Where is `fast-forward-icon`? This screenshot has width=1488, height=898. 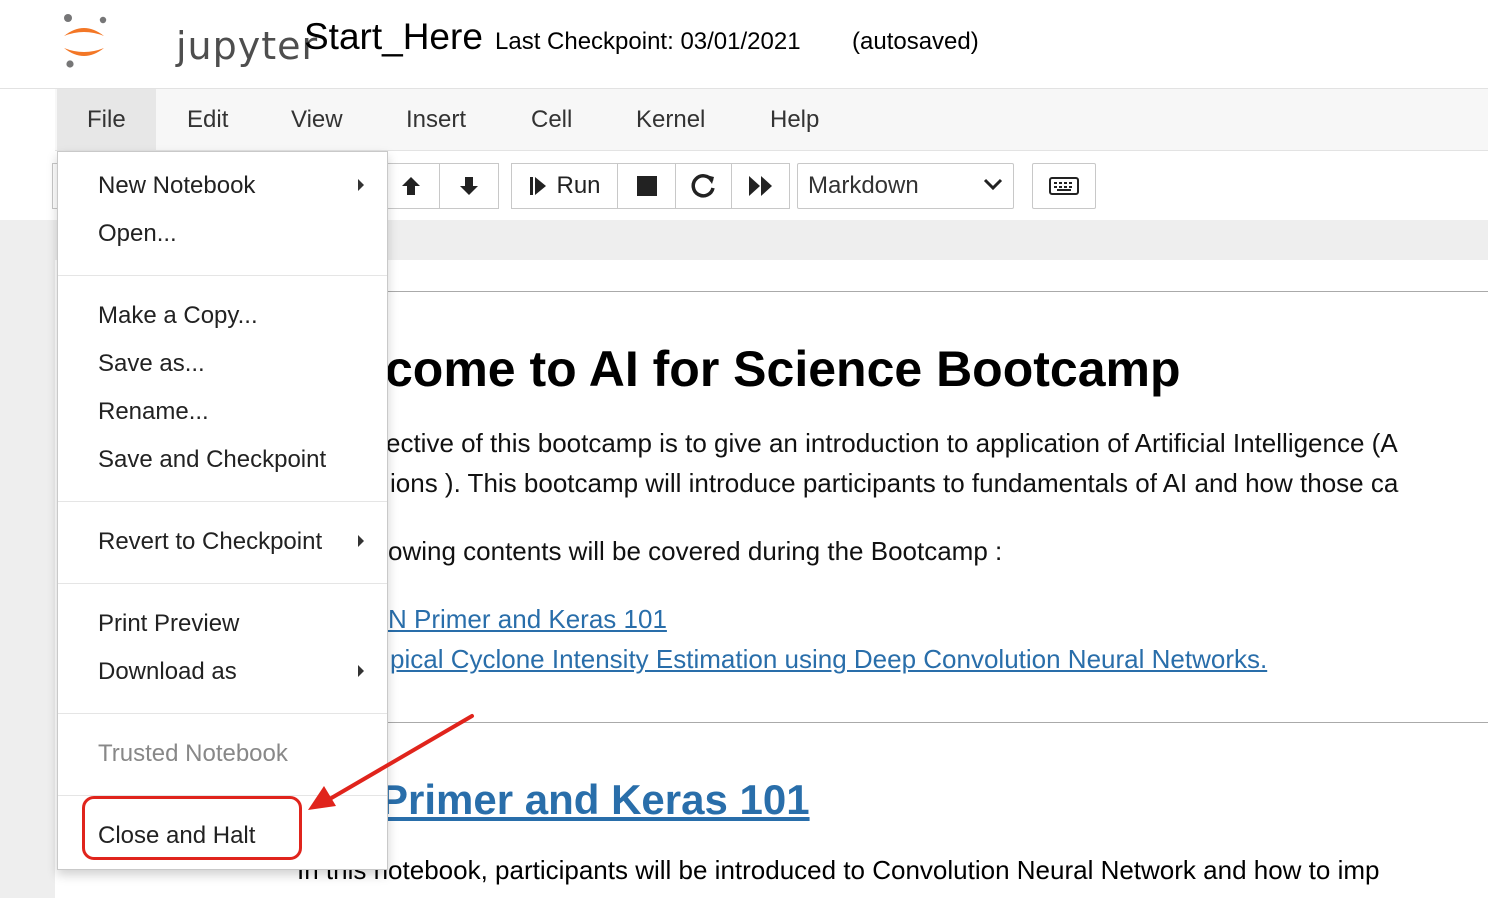
fast-forward-icon is located at coordinates (760, 186).